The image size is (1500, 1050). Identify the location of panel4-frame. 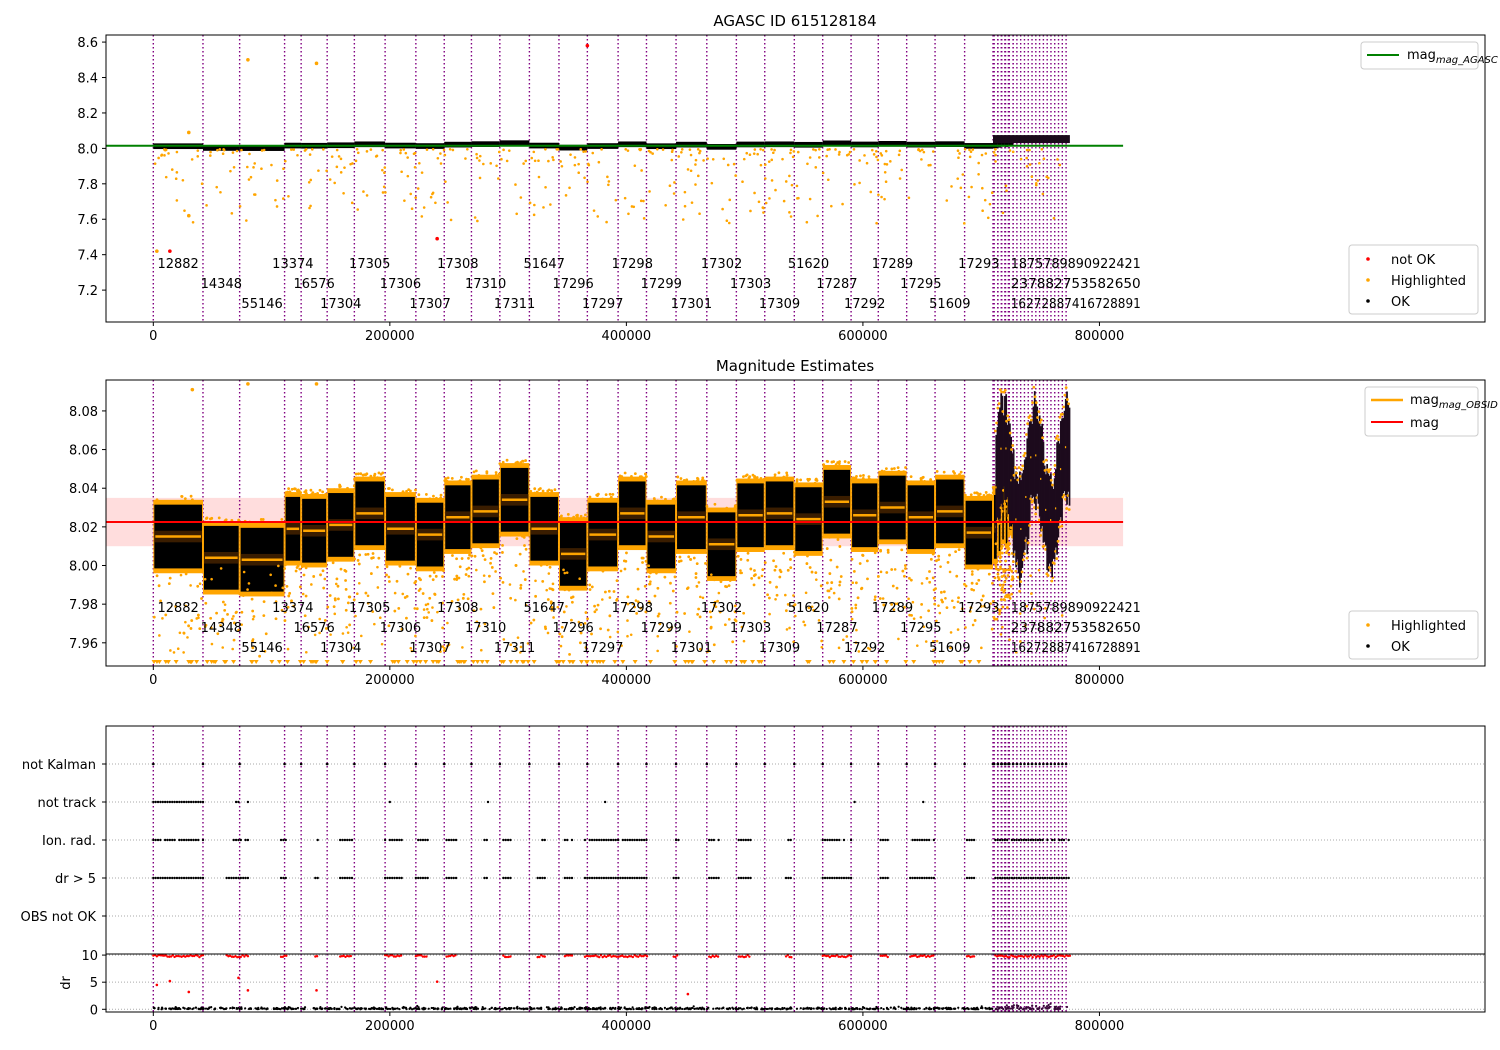
(795, 983).